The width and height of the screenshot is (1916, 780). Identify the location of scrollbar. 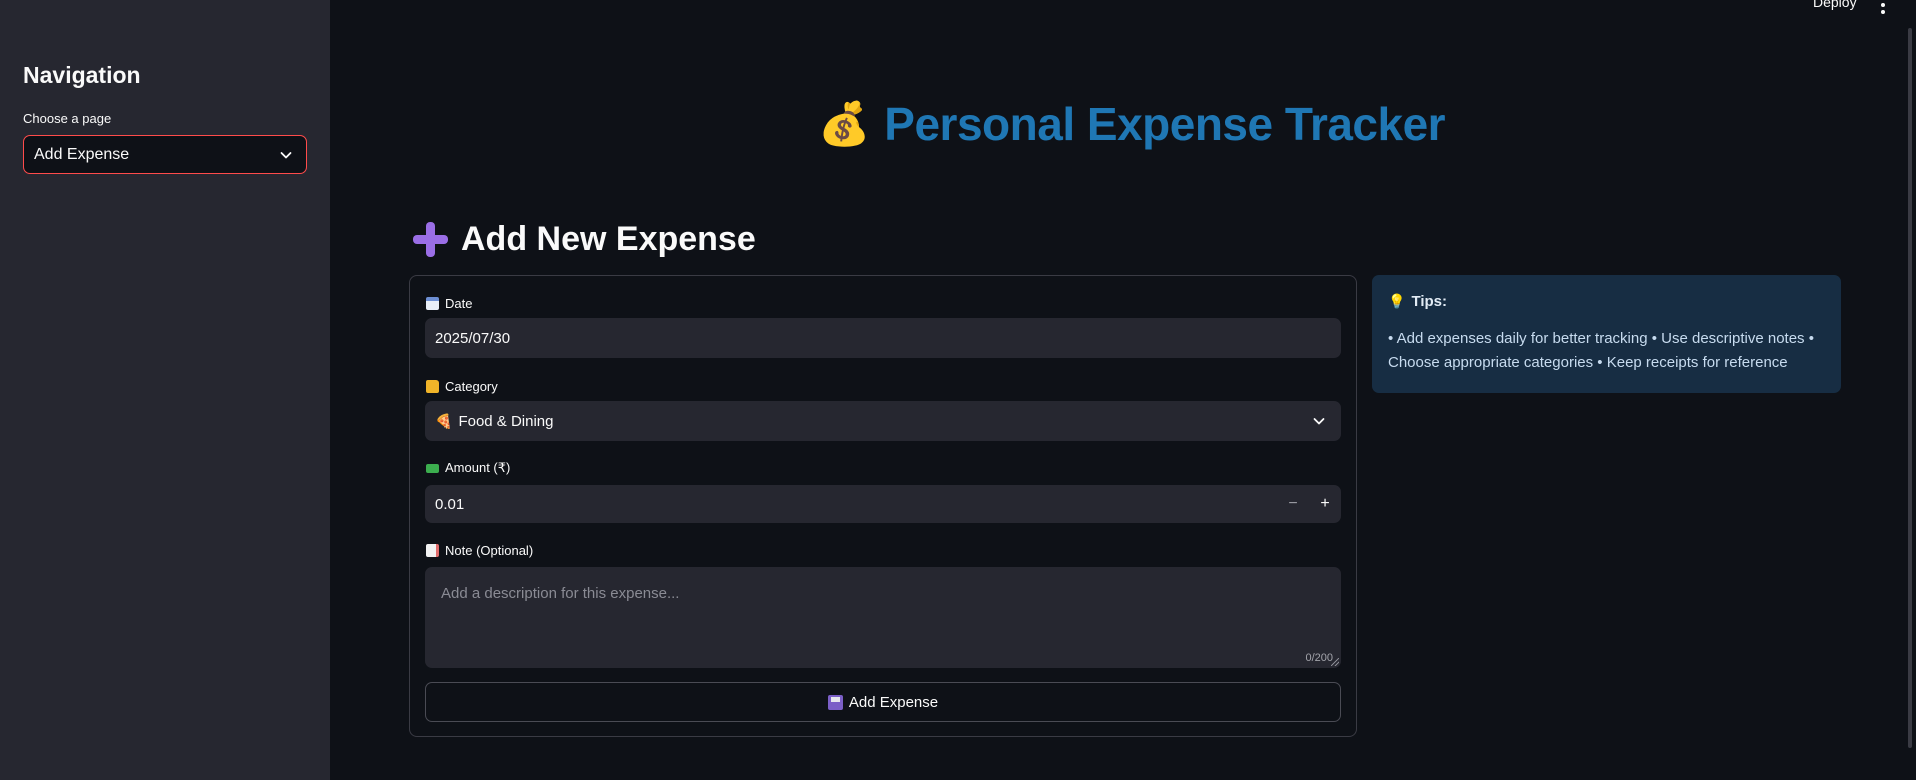
(1910, 388).